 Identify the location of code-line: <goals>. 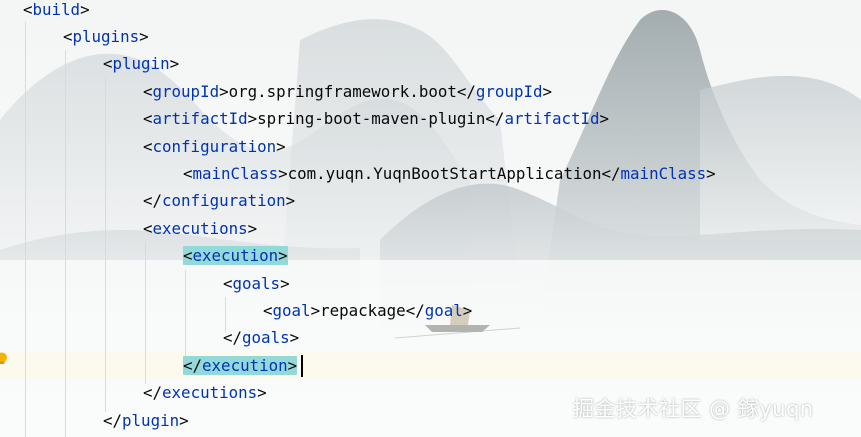
(256, 284).